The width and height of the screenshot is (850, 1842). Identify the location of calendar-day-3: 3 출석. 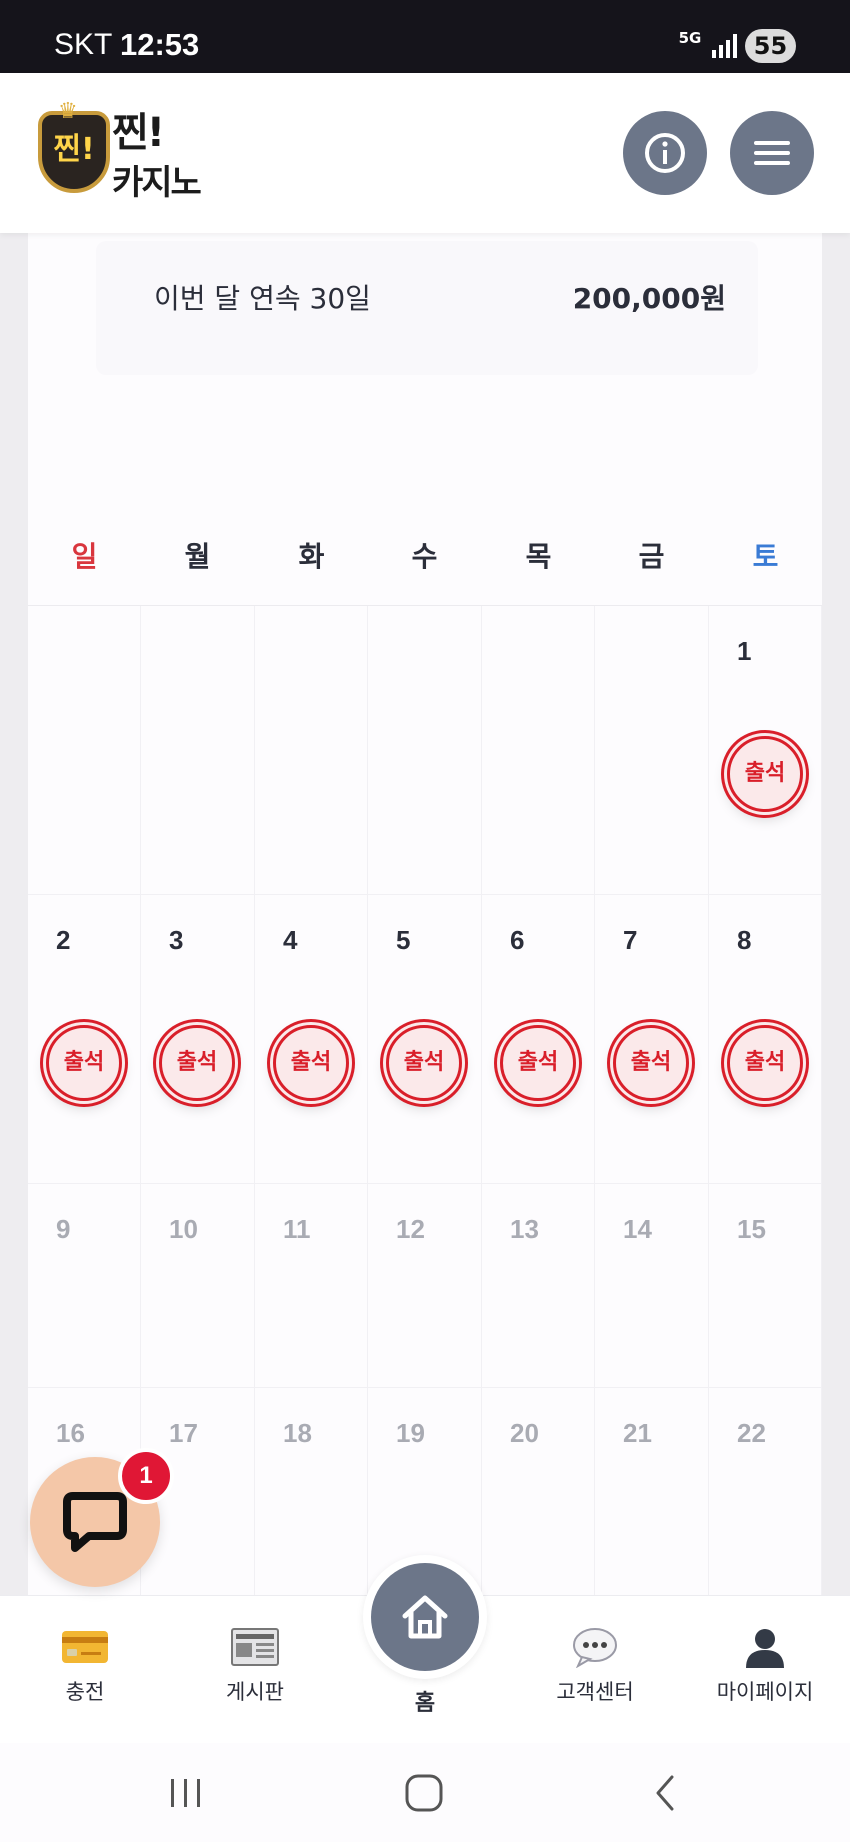
(198, 1039).